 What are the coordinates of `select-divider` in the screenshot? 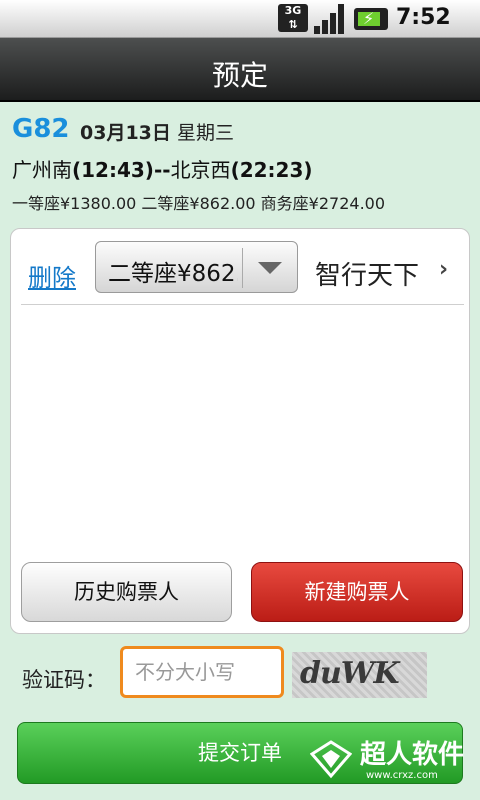 It's located at (242, 268).